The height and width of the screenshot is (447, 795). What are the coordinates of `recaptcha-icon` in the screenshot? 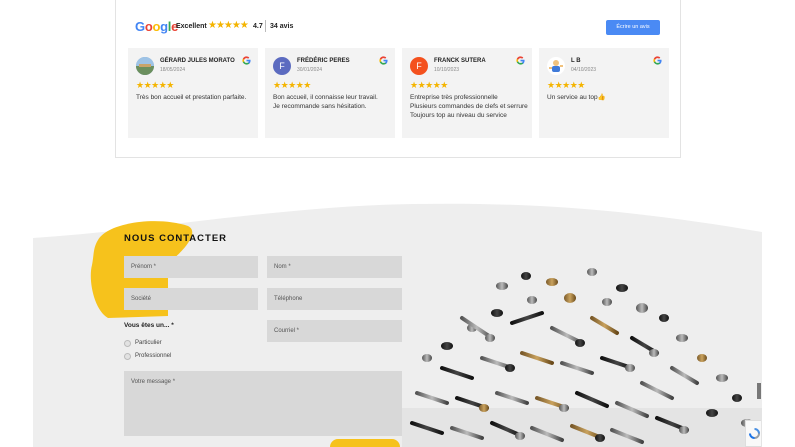 It's located at (754, 433).